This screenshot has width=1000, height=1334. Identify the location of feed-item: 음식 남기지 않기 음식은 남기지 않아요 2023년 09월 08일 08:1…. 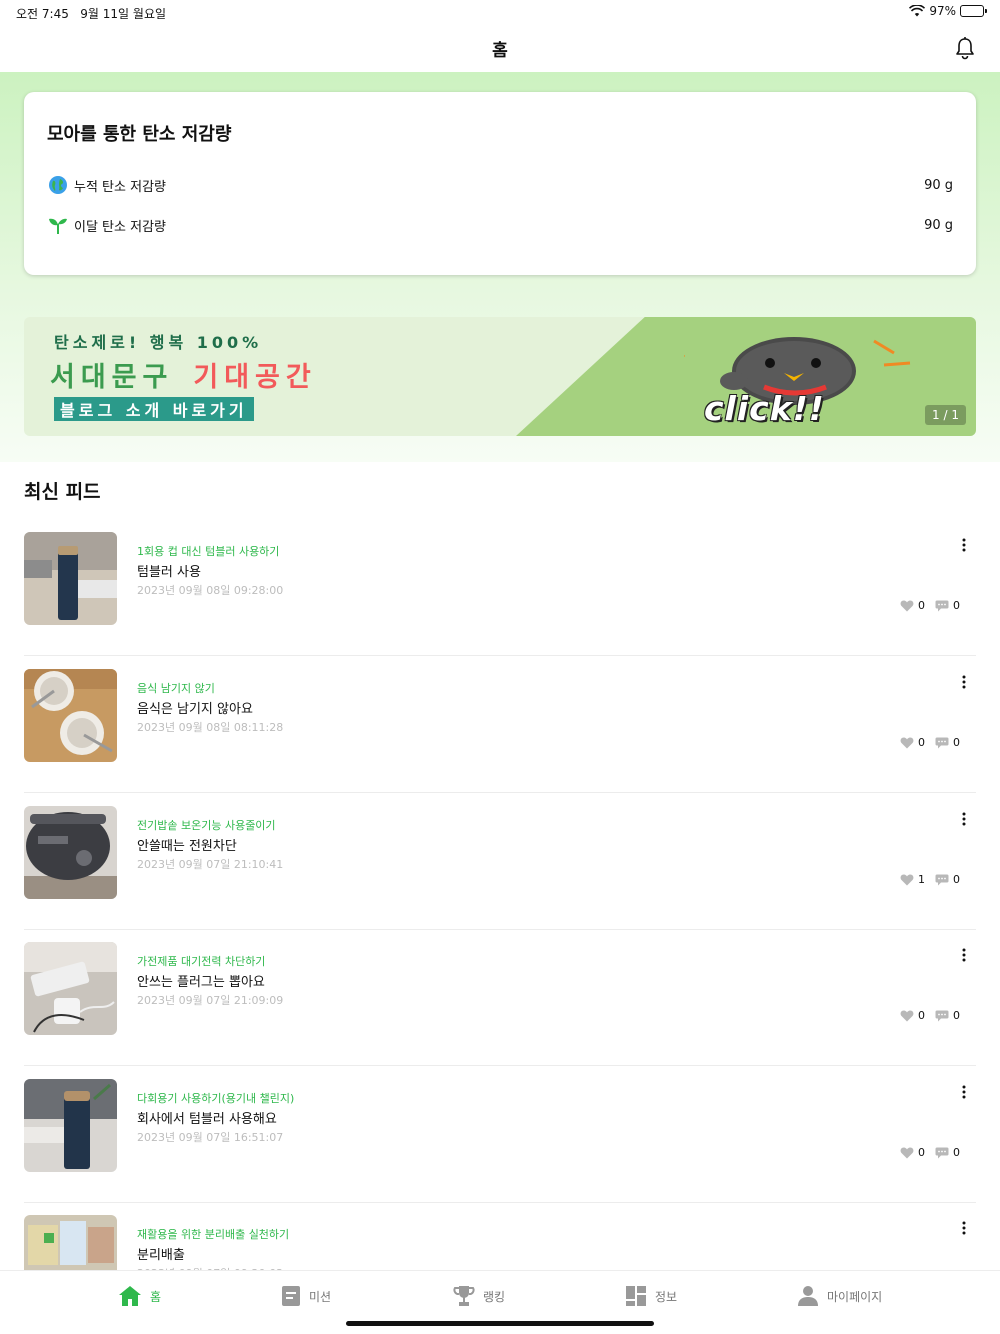
(500, 724).